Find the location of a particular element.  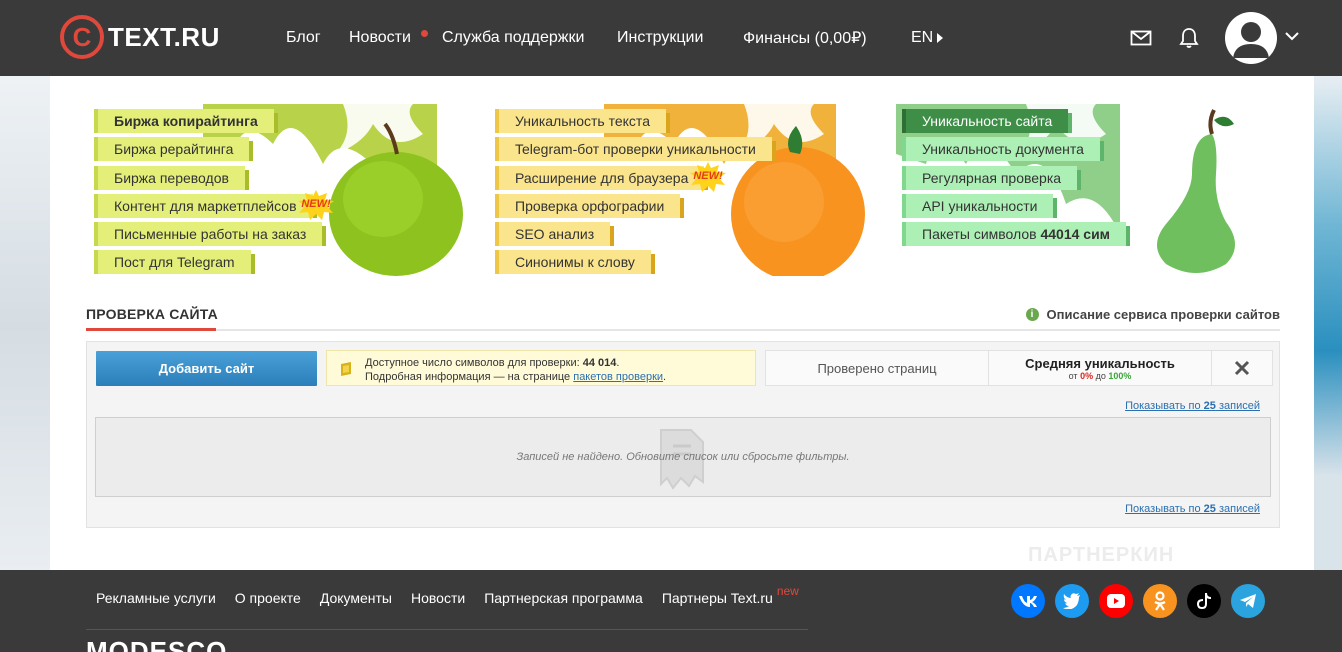

telegram-button is located at coordinates (1248, 601).